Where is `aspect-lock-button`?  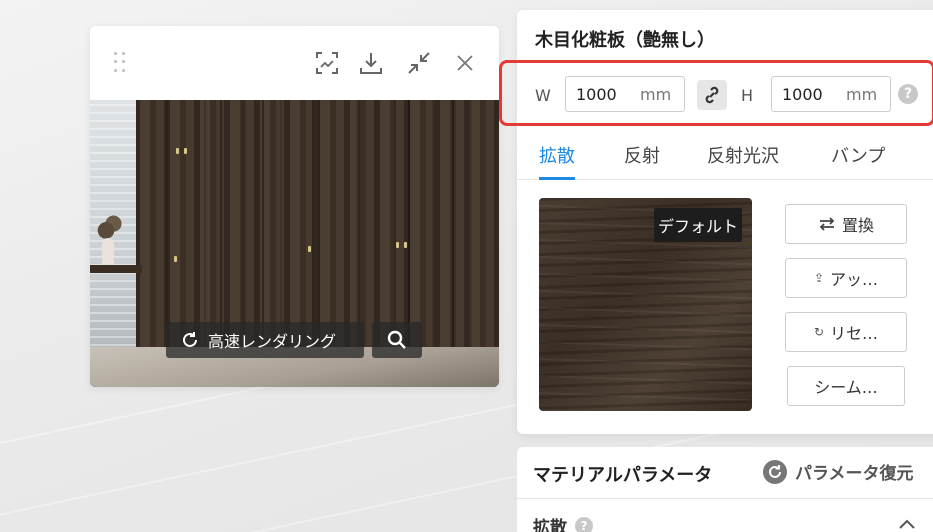 aspect-lock-button is located at coordinates (712, 95).